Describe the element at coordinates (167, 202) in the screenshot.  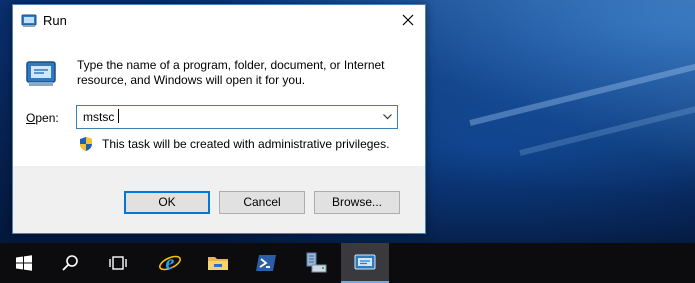
I see `ok-button: OK` at that location.